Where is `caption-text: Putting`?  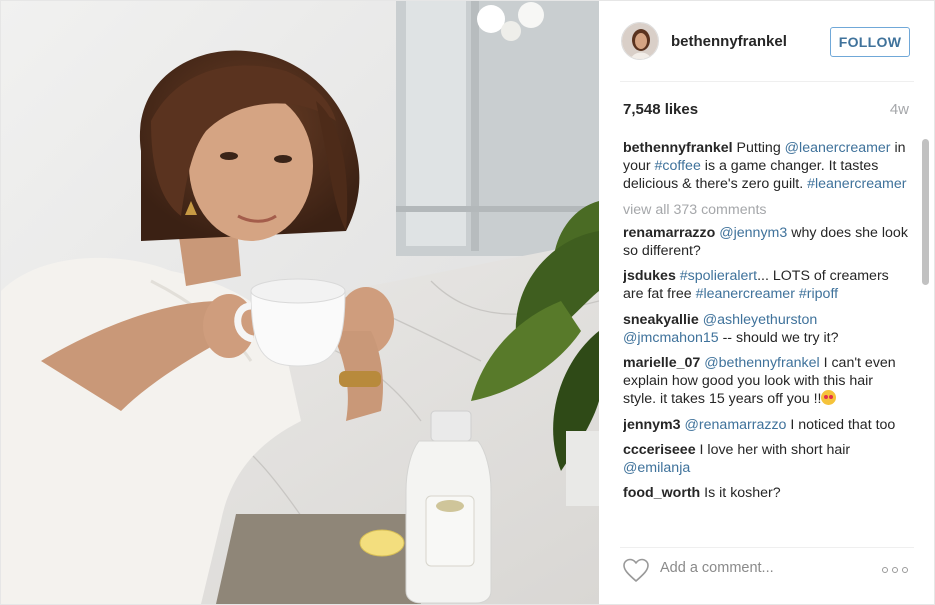
caption-text: Putting is located at coordinates (758, 148).